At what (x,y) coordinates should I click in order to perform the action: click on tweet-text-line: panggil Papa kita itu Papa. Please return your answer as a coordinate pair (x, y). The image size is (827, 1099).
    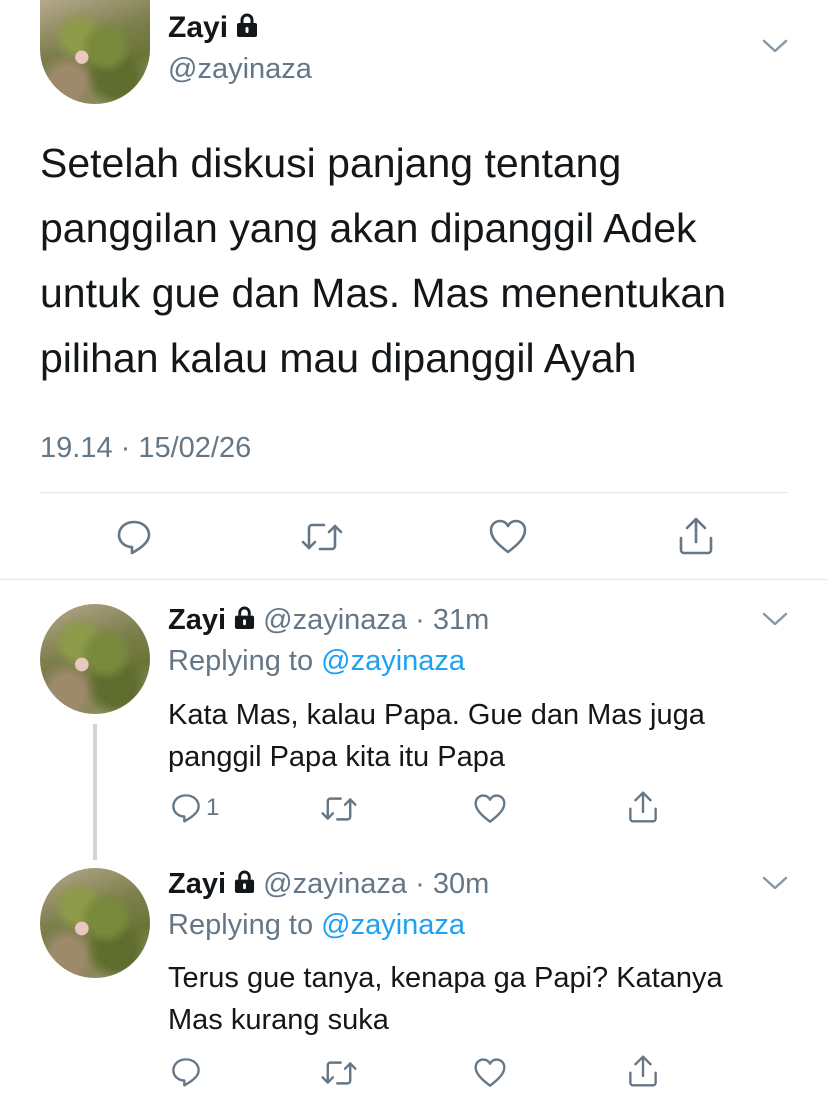
    Looking at the image, I should click on (336, 757).